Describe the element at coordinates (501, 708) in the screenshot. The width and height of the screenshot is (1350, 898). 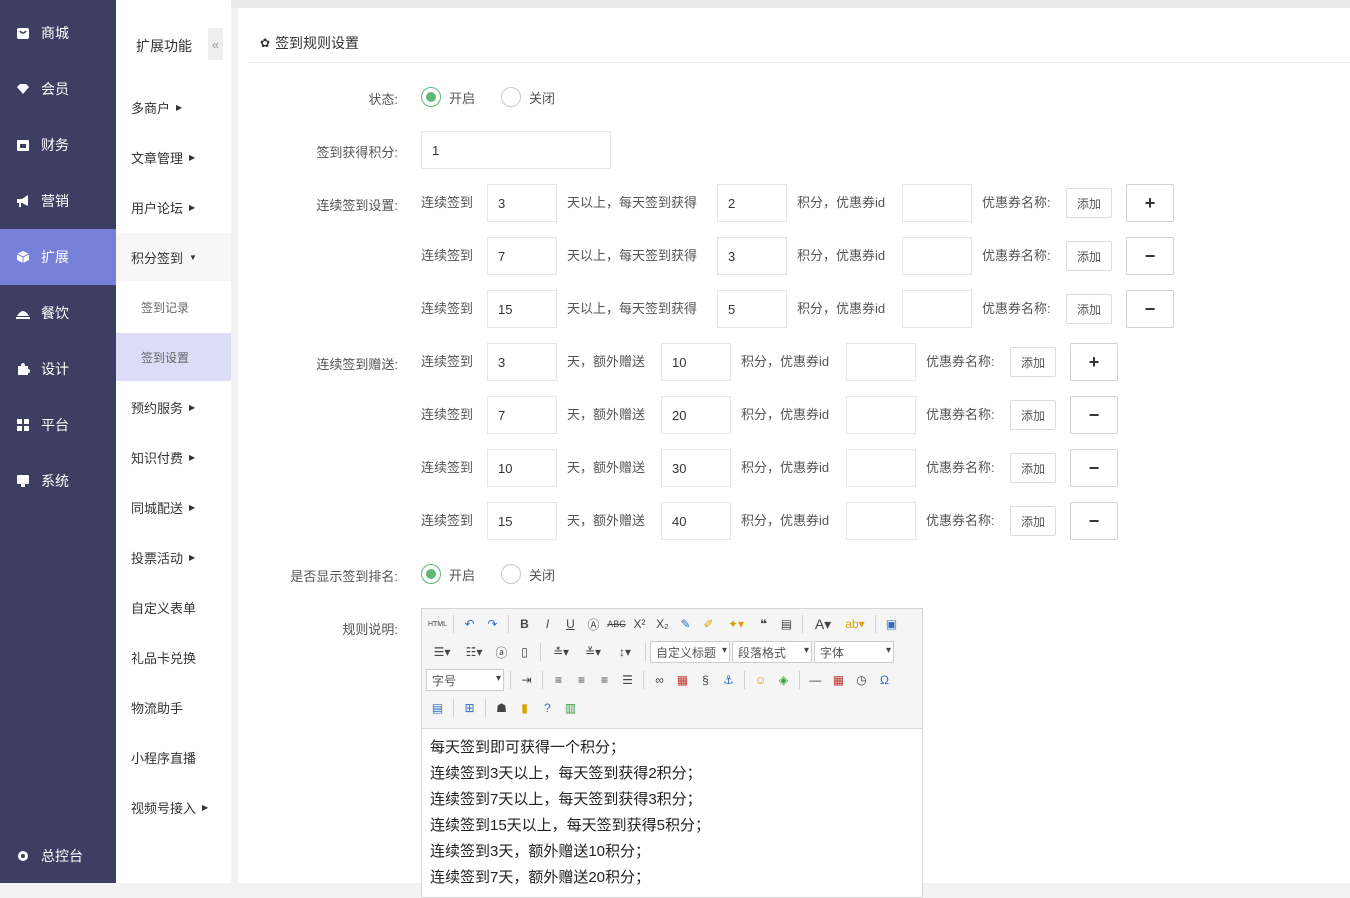
I see `search-replace-icon: ☗` at that location.